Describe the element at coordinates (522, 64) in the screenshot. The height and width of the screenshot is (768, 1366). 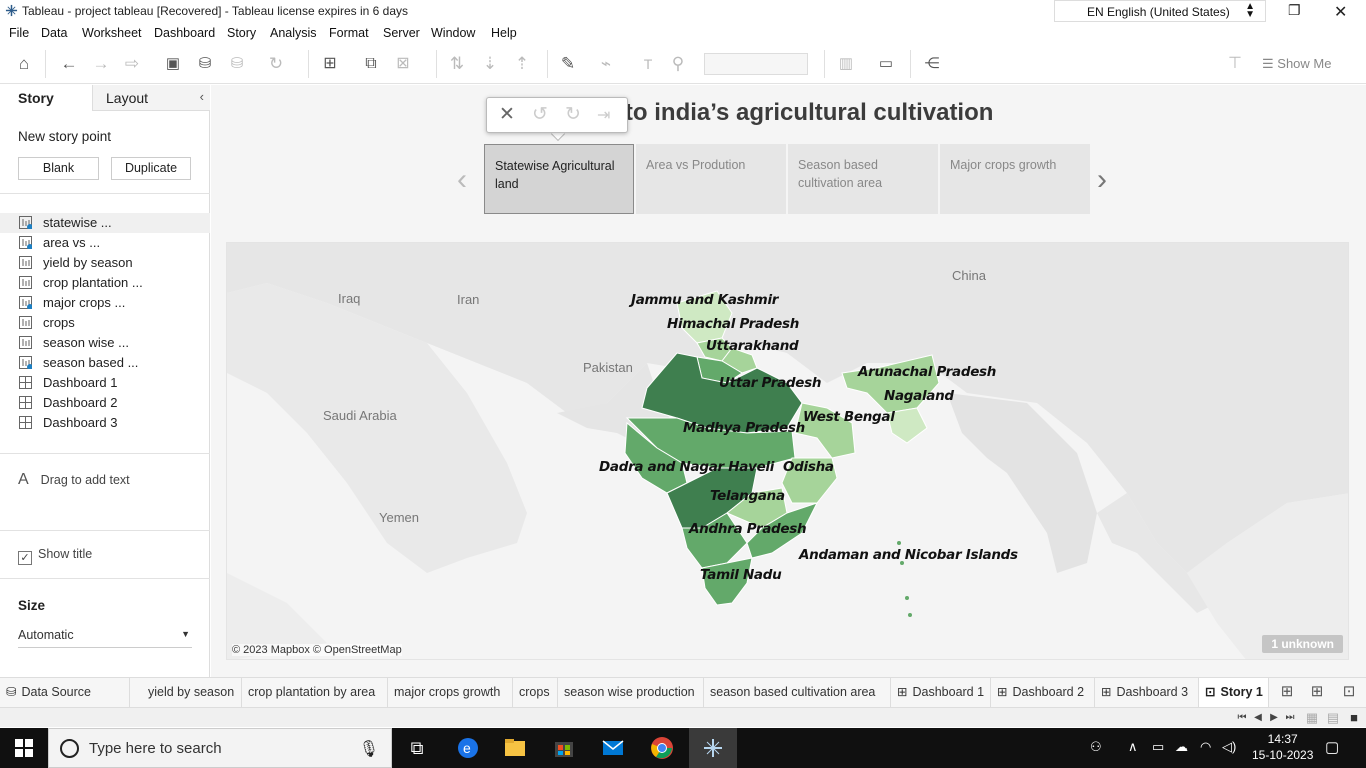
I see `sort-descending-icon: ⇡` at that location.